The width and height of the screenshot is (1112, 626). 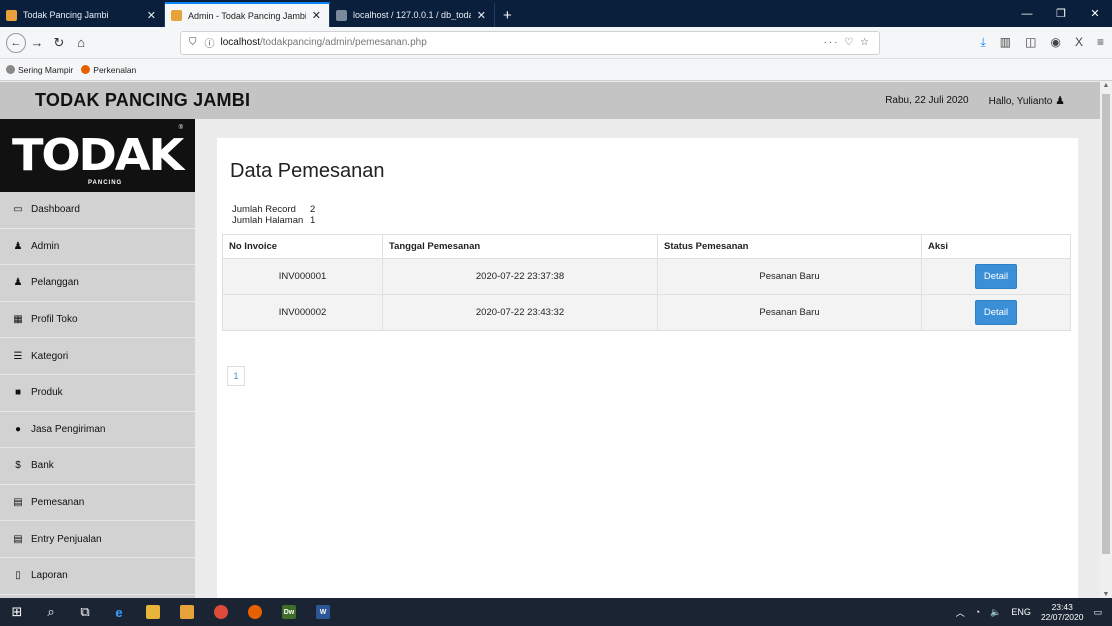 What do you see at coordinates (187, 612) in the screenshot?
I see `xampp-icon` at bounding box center [187, 612].